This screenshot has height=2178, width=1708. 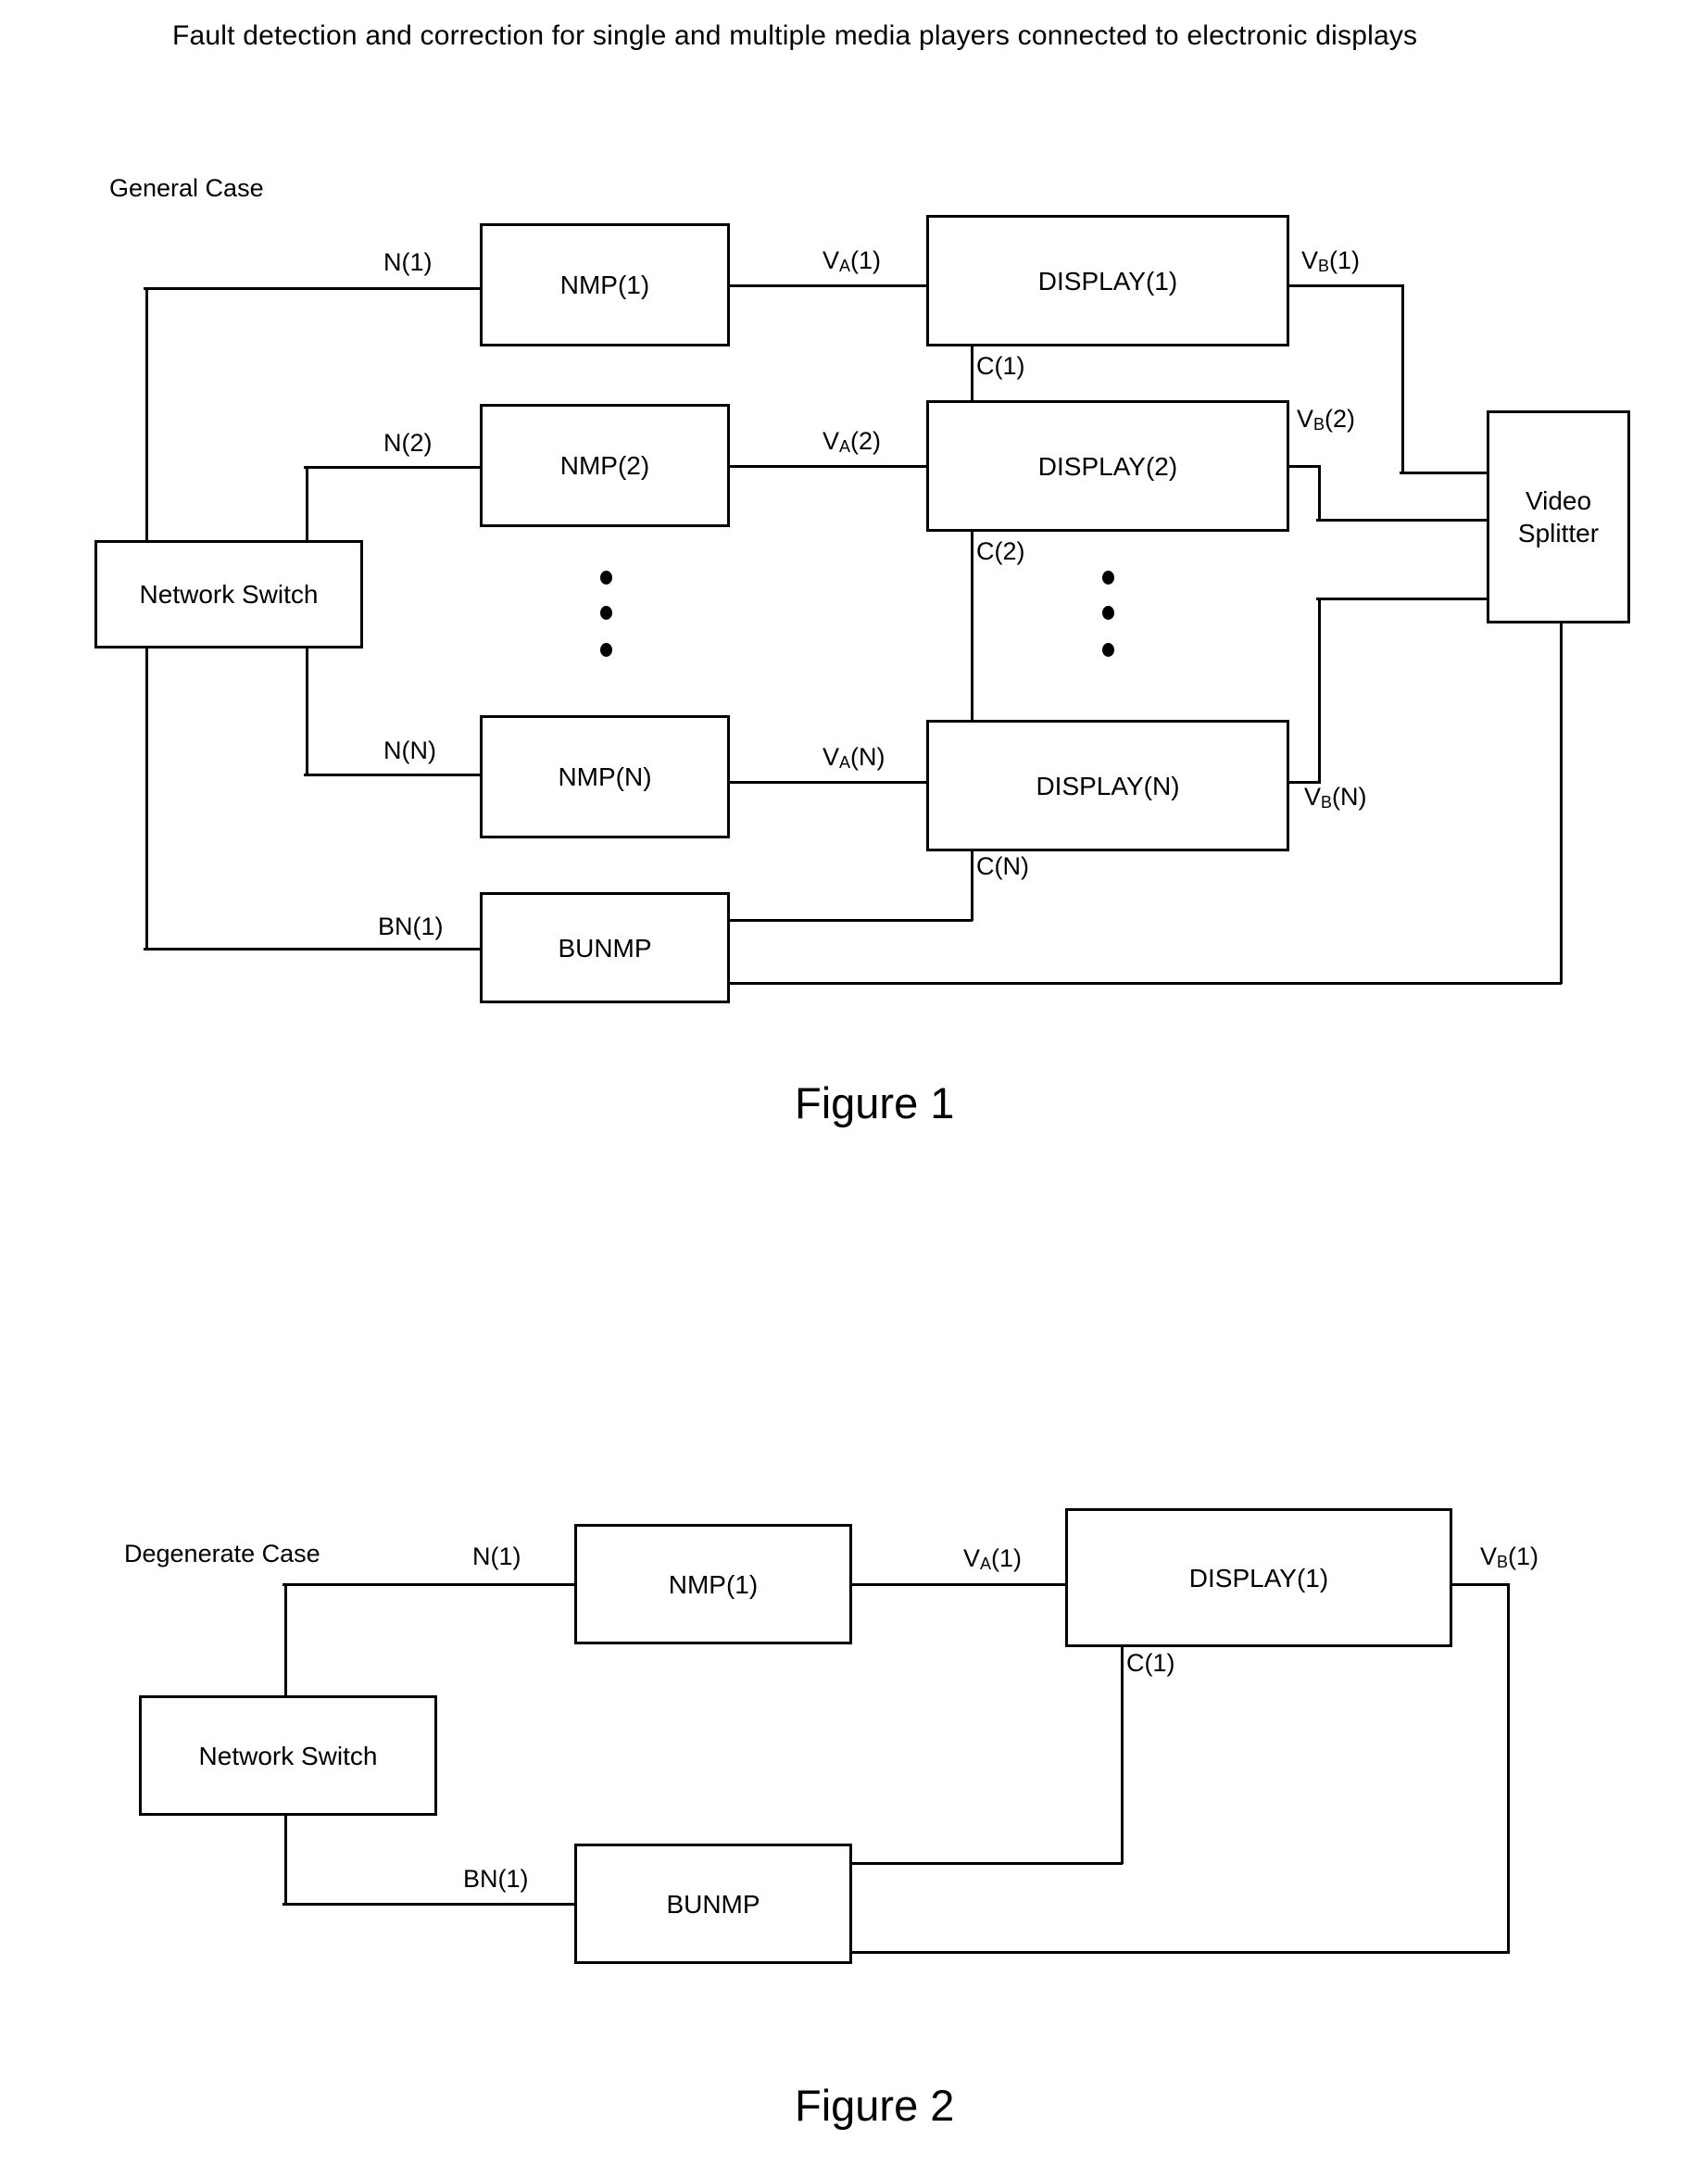 What do you see at coordinates (1319, 493) in the screenshot?
I see `wire-vb2-vertical` at bounding box center [1319, 493].